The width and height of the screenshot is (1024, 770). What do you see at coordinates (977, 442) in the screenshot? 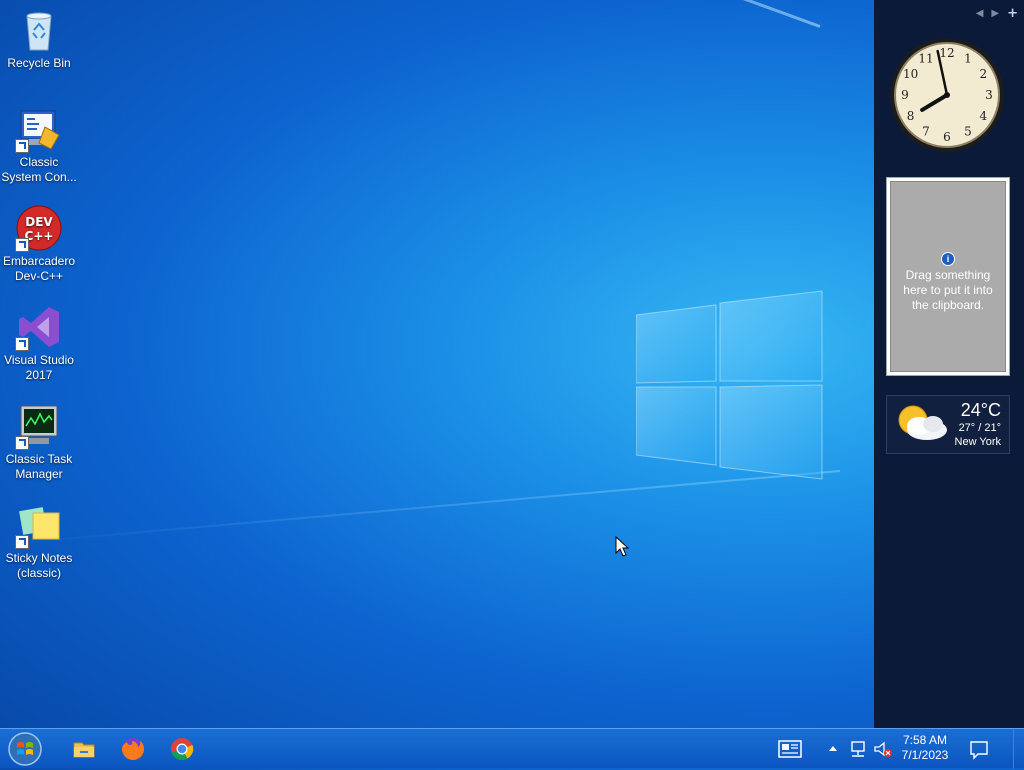
I see `weather-city: New York` at bounding box center [977, 442].